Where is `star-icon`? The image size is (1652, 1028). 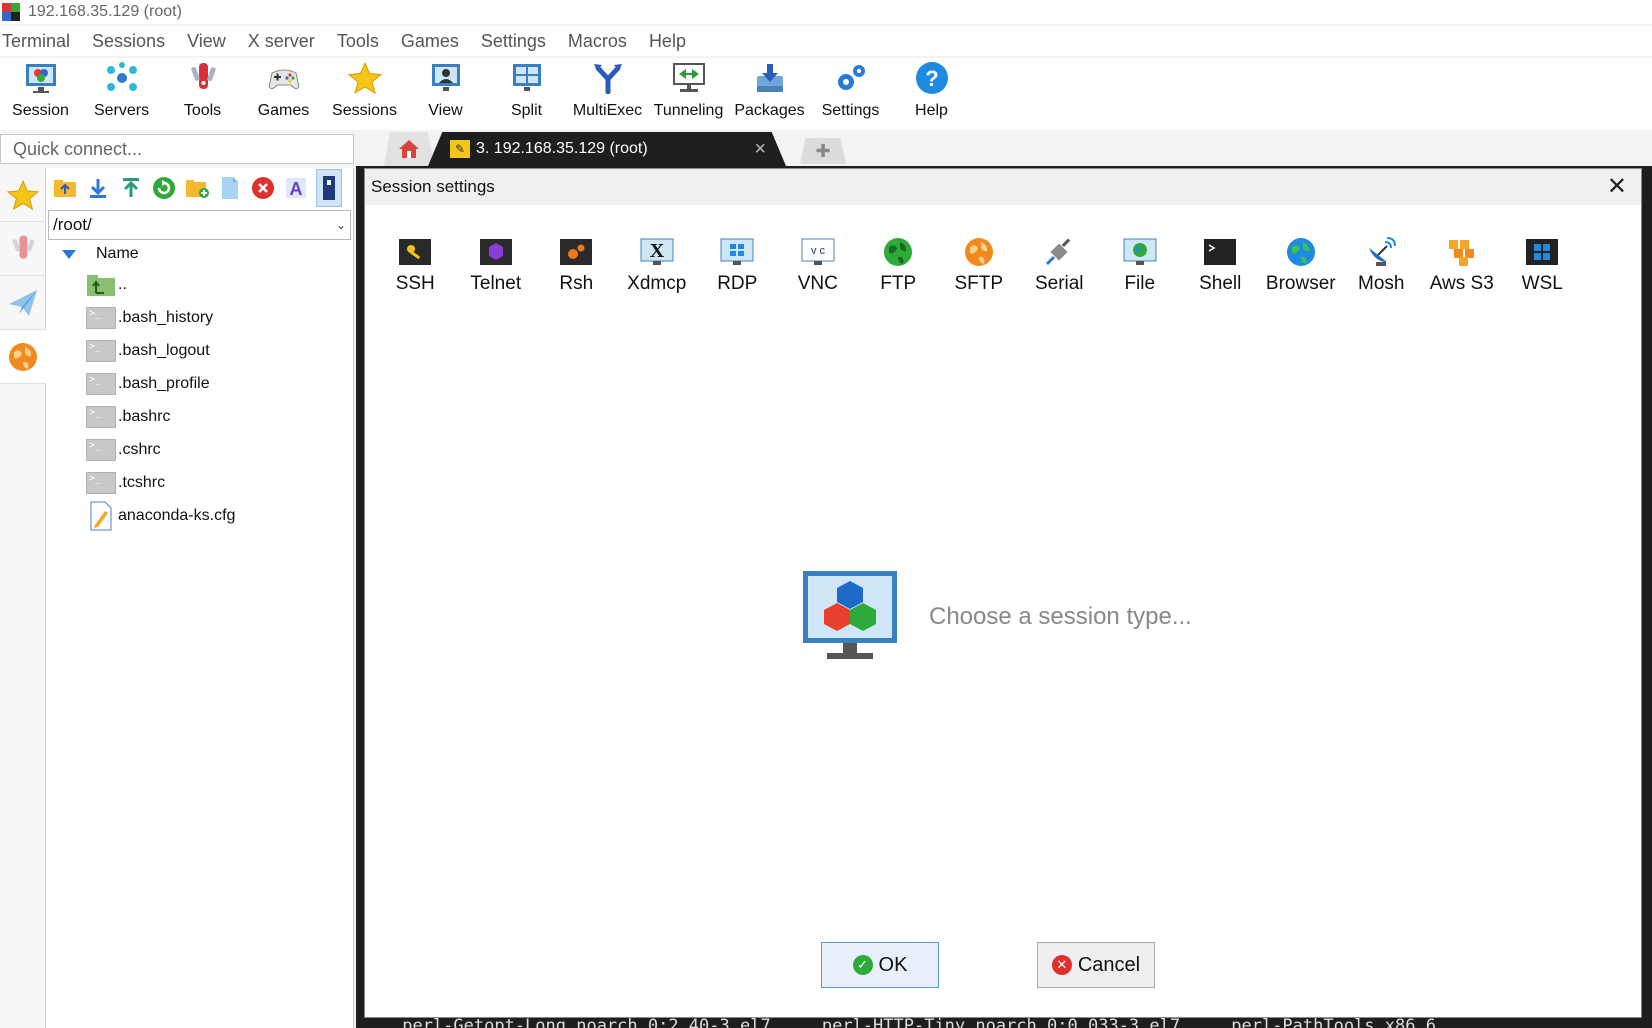
star-icon is located at coordinates (23, 194).